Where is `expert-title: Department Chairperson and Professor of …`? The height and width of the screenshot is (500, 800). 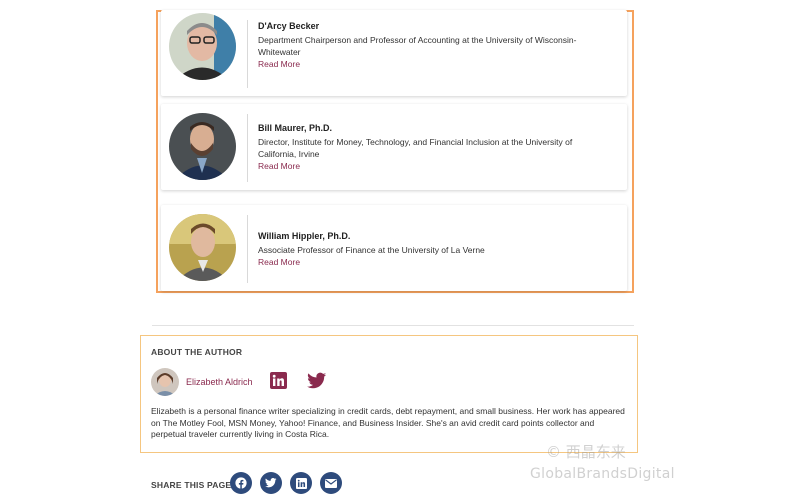 expert-title: Department Chairperson and Professor of … is located at coordinates (417, 46).